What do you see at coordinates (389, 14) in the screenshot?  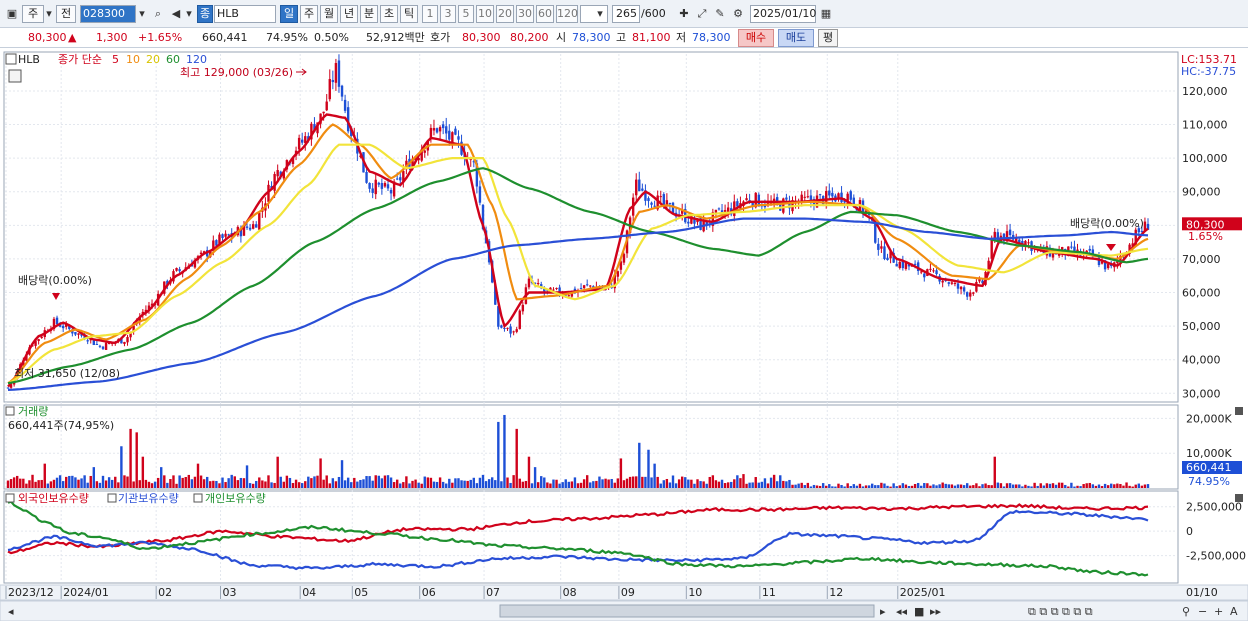 I see `tab-second: 초` at bounding box center [389, 14].